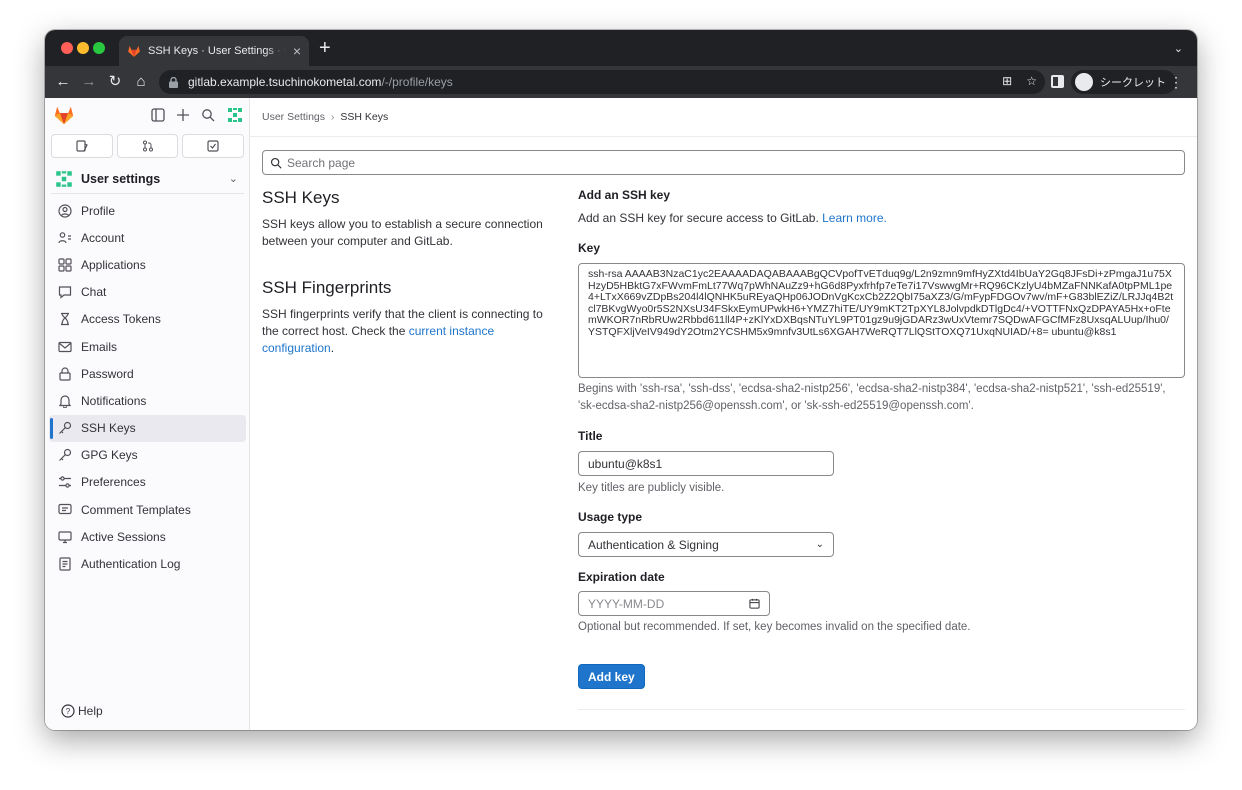 The image size is (1242, 790). I want to click on monitor-icon, so click(65, 537).